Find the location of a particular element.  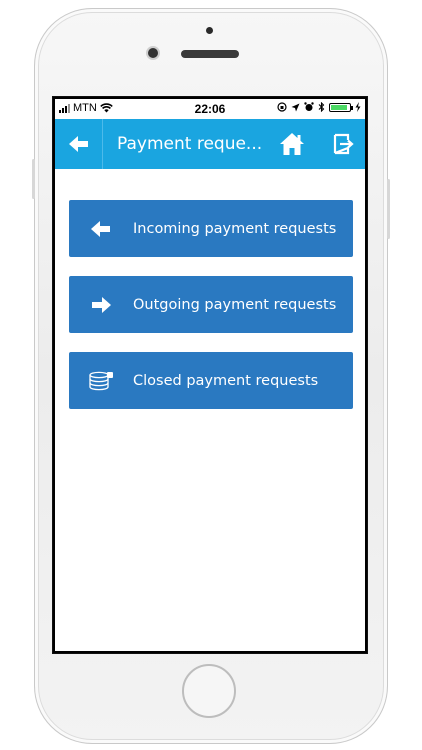

exit-icon is located at coordinates (343, 144).